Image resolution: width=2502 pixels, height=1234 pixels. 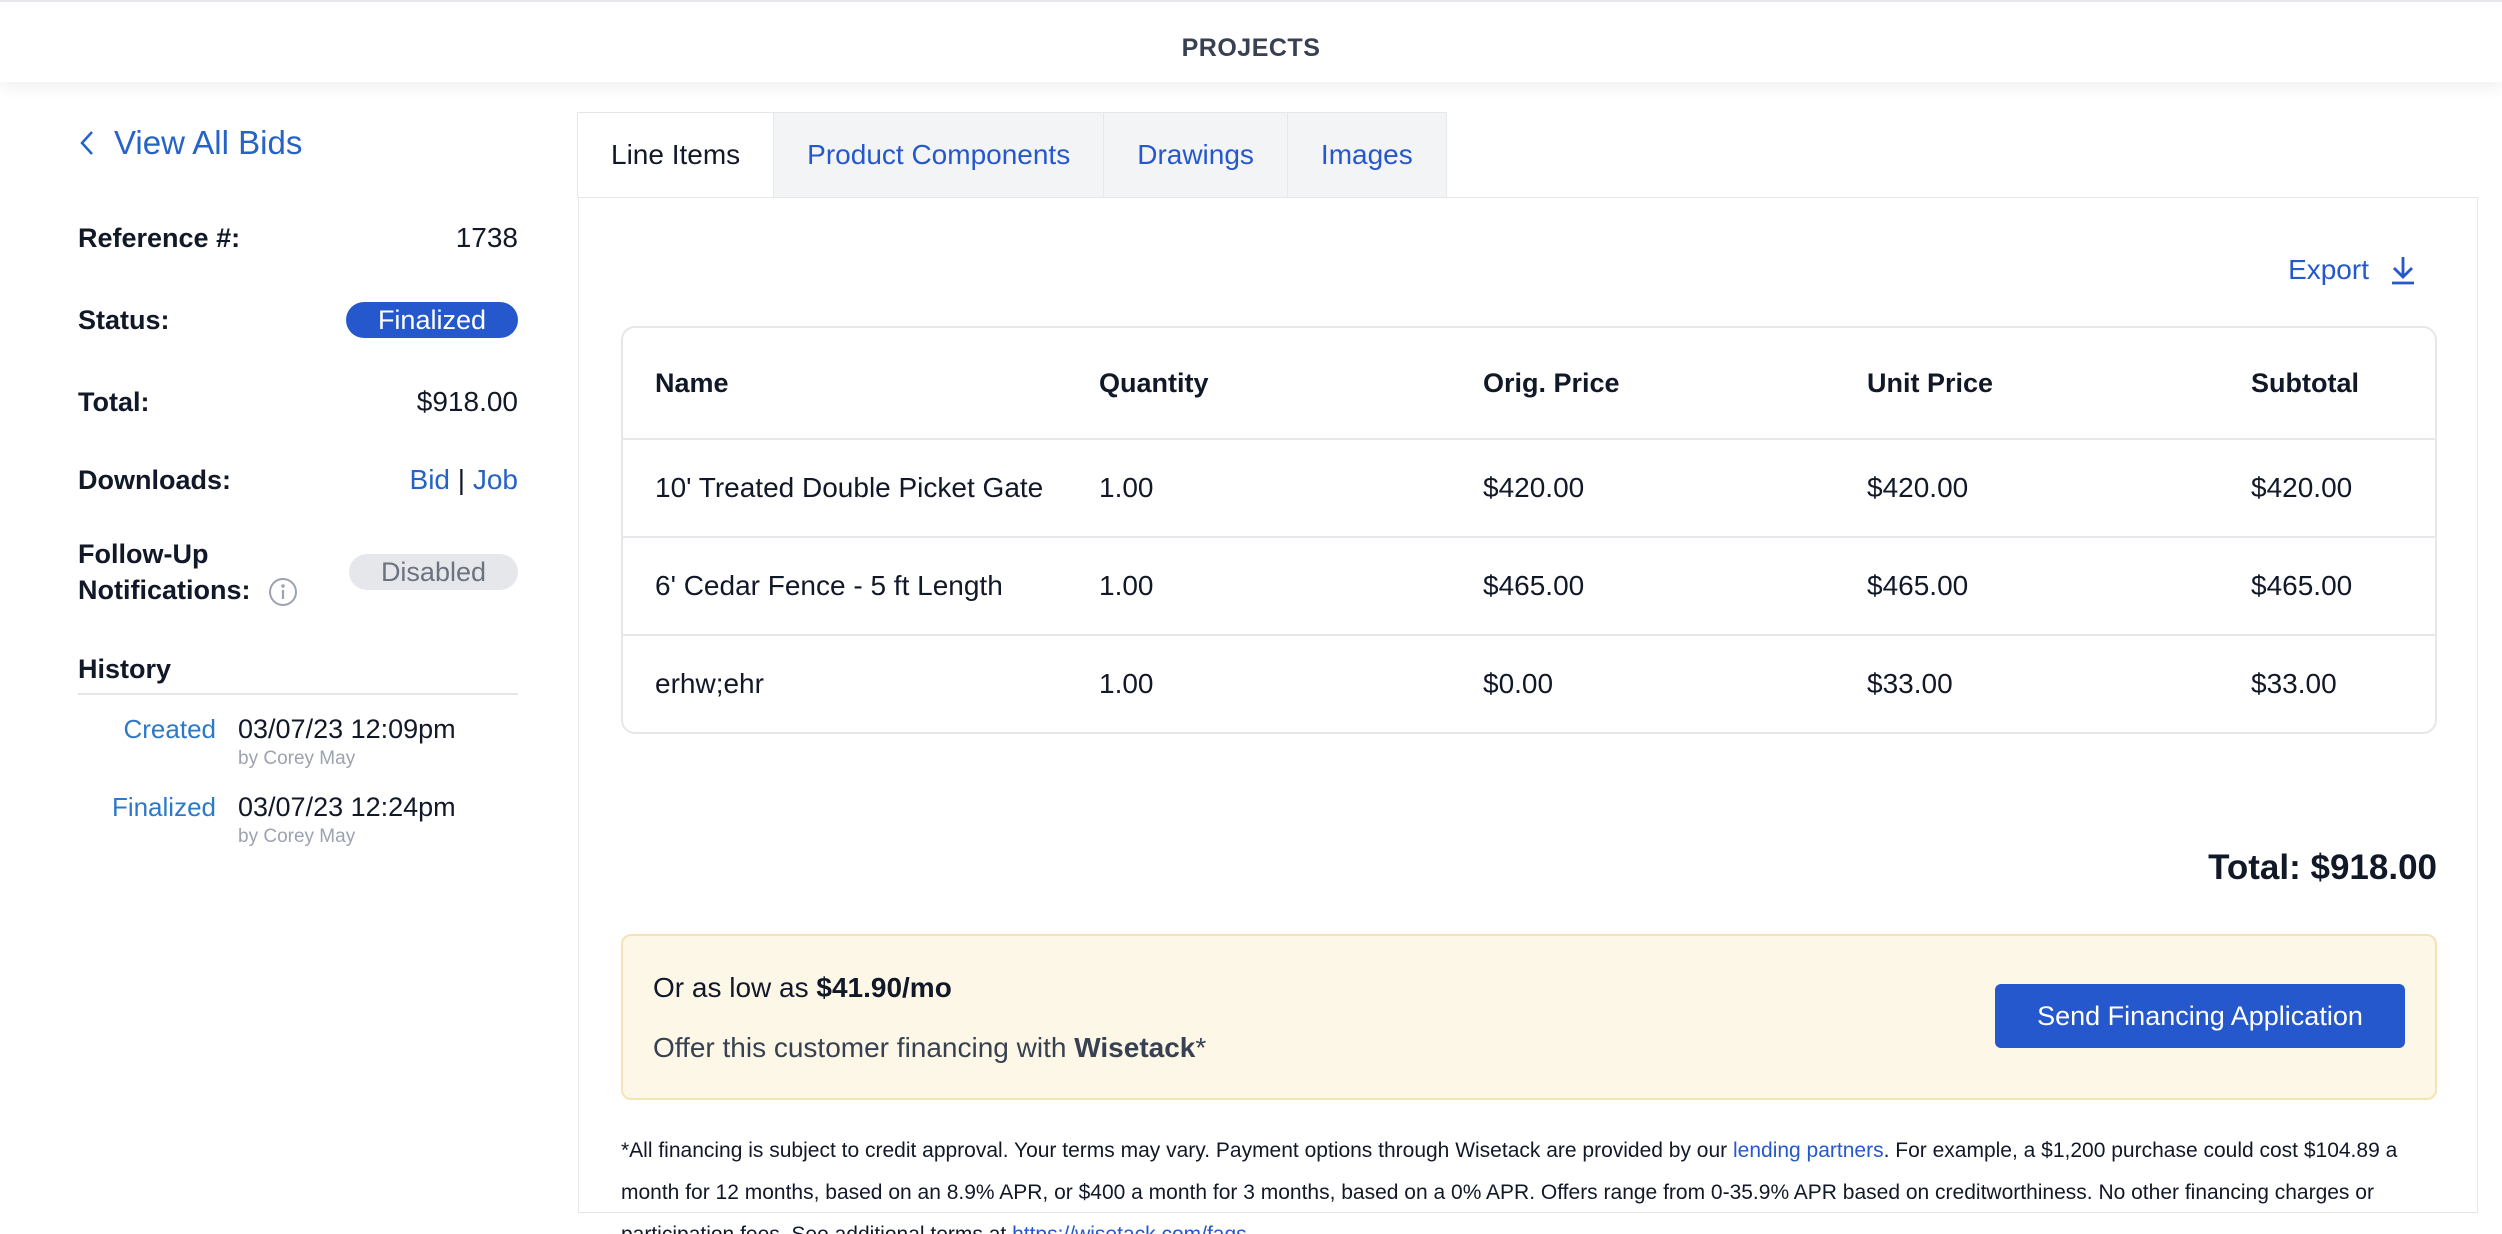 What do you see at coordinates (709, 683) in the screenshot?
I see `cell-name: erhw;ehr` at bounding box center [709, 683].